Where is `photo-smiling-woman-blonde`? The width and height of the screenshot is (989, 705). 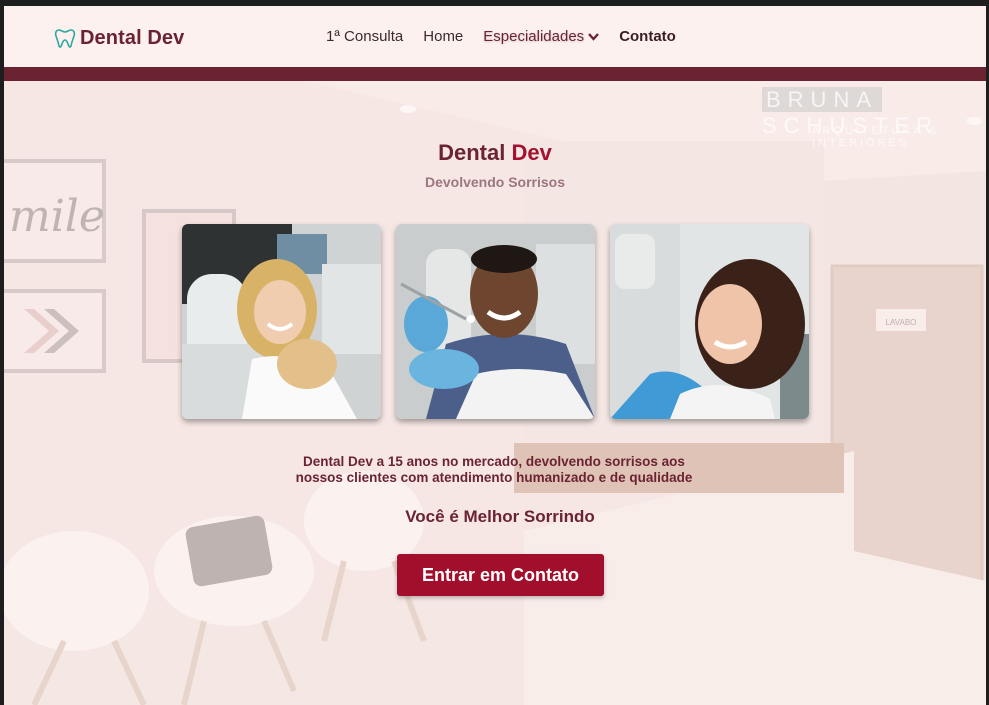 photo-smiling-woman-blonde is located at coordinates (281, 321).